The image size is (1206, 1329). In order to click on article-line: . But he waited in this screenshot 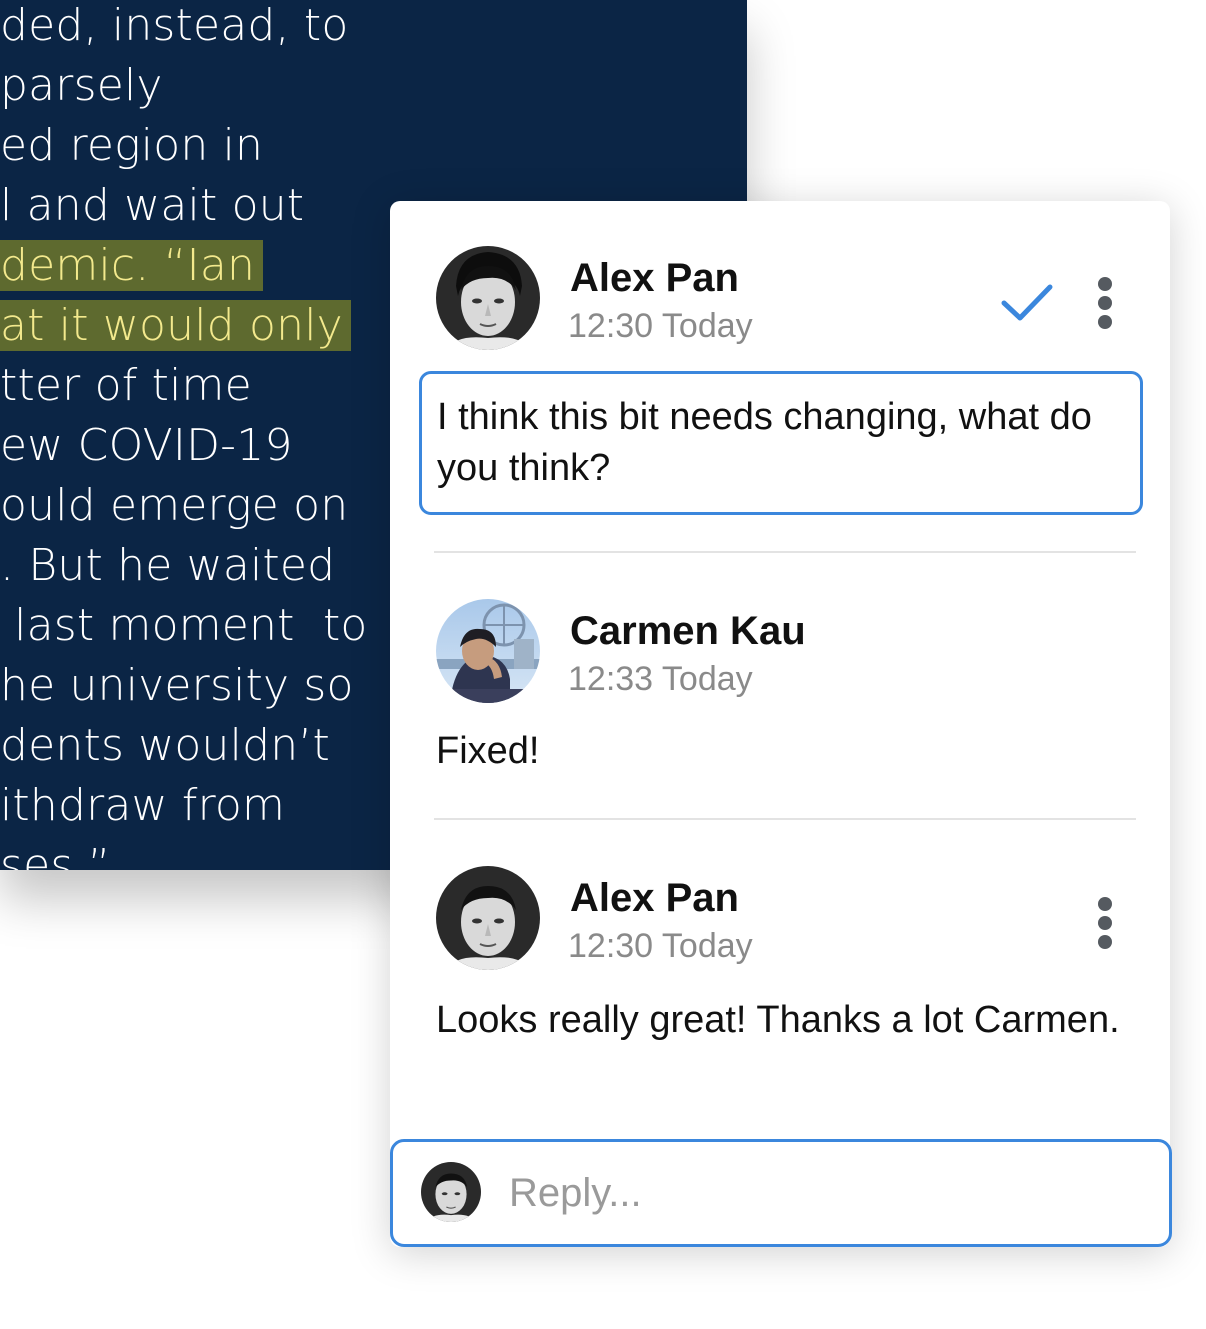, I will do `click(168, 565)`.